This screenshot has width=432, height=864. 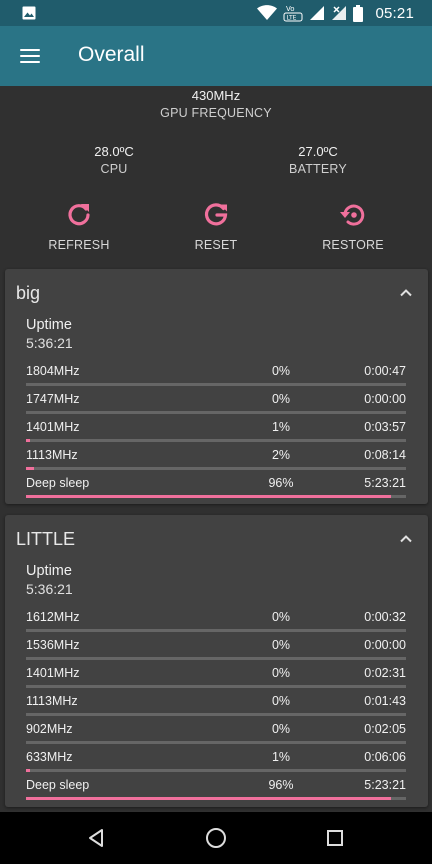 I want to click on frequency-row: 902MHz 0% 0:02:05, so click(x=216, y=734).